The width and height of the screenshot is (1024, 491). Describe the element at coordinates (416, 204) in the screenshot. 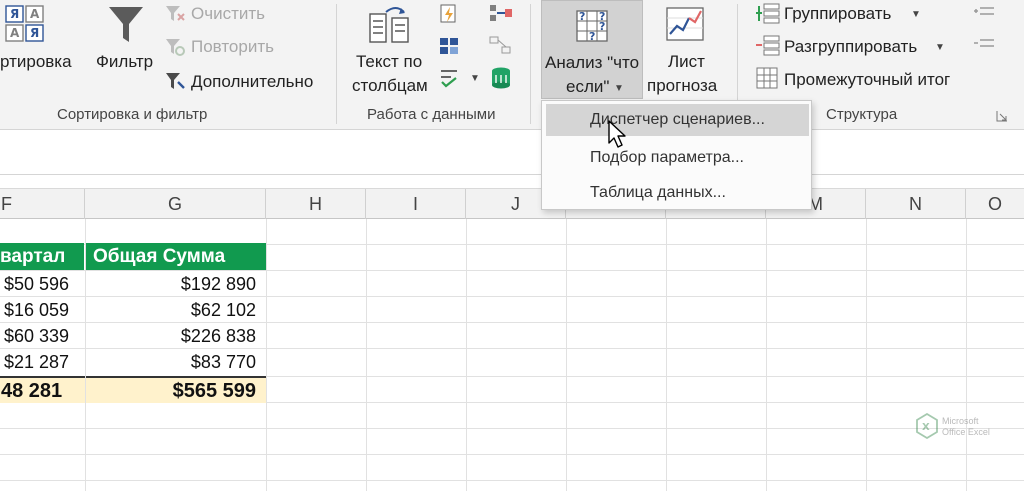

I see `column-header-i: I` at that location.